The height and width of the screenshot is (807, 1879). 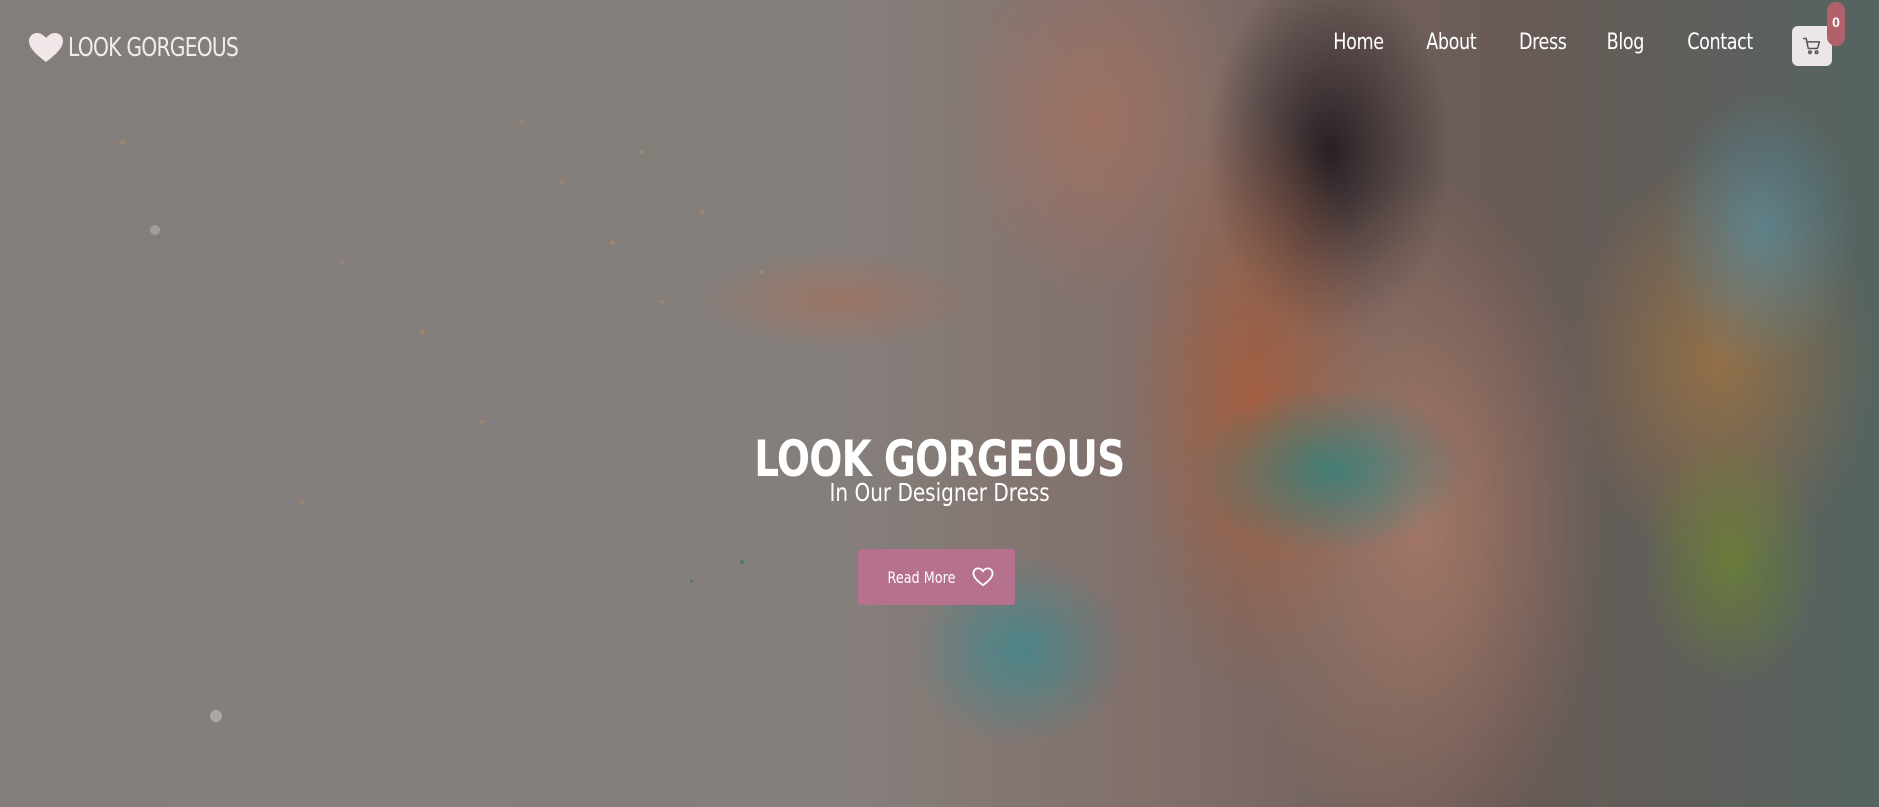 I want to click on brand-logo: LOOK GORGEOUS, so click(x=157, y=48).